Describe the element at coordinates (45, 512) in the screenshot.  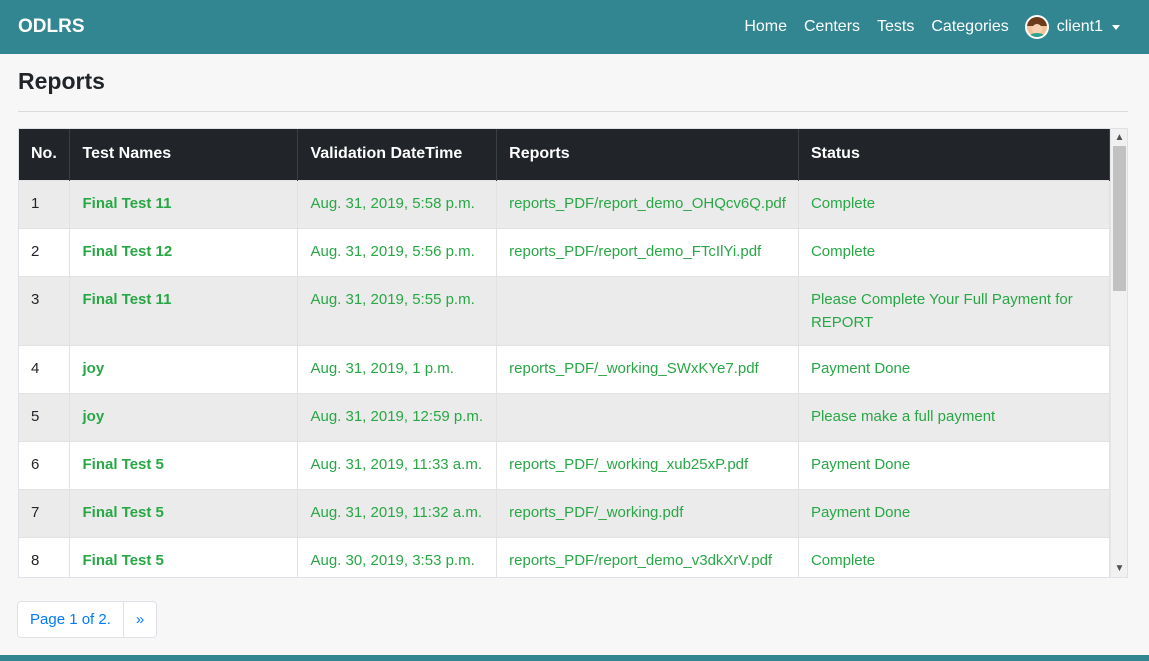
I see `row-number: 7` at that location.